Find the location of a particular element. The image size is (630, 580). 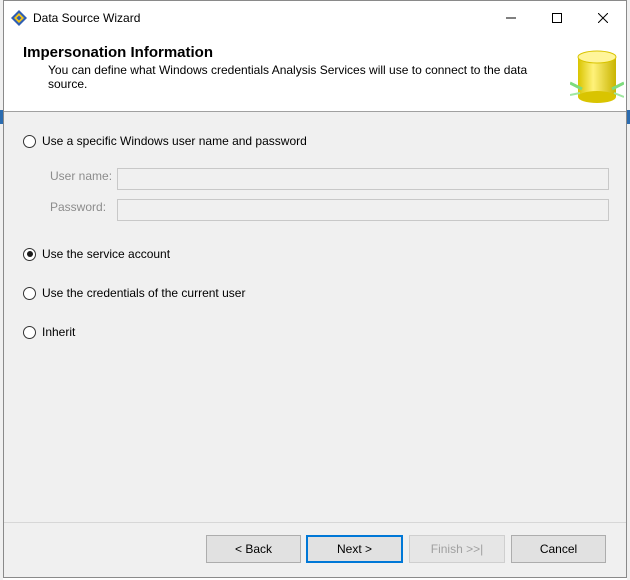

finish-button: Finish >>| is located at coordinates (457, 549).